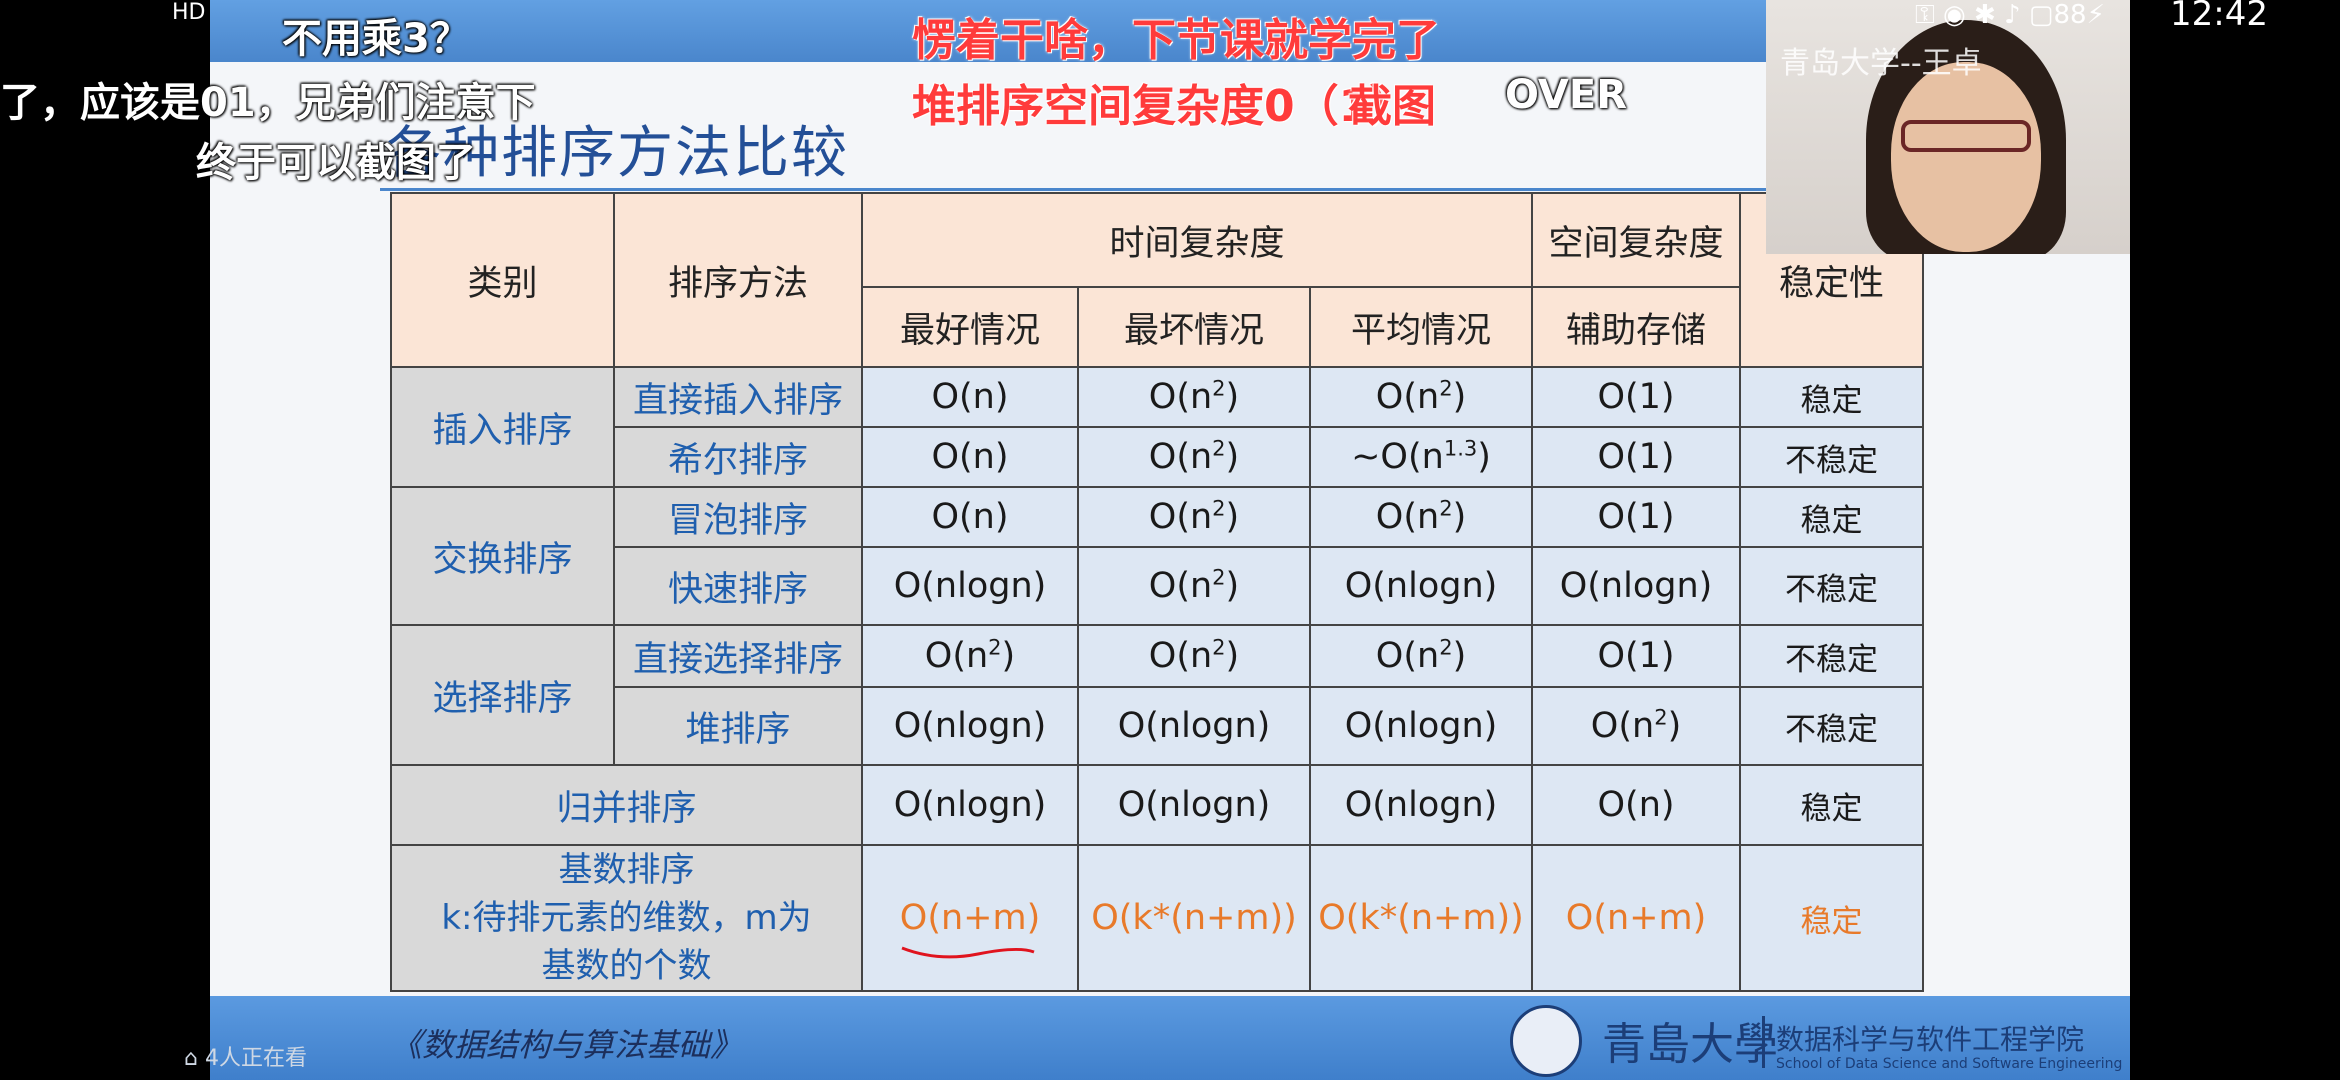  Describe the element at coordinates (626, 805) in the screenshot. I see `method-cell: 归并排序` at that location.